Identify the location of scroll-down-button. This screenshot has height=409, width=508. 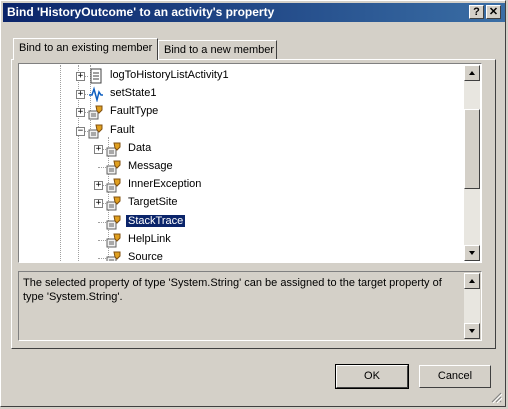
(472, 253).